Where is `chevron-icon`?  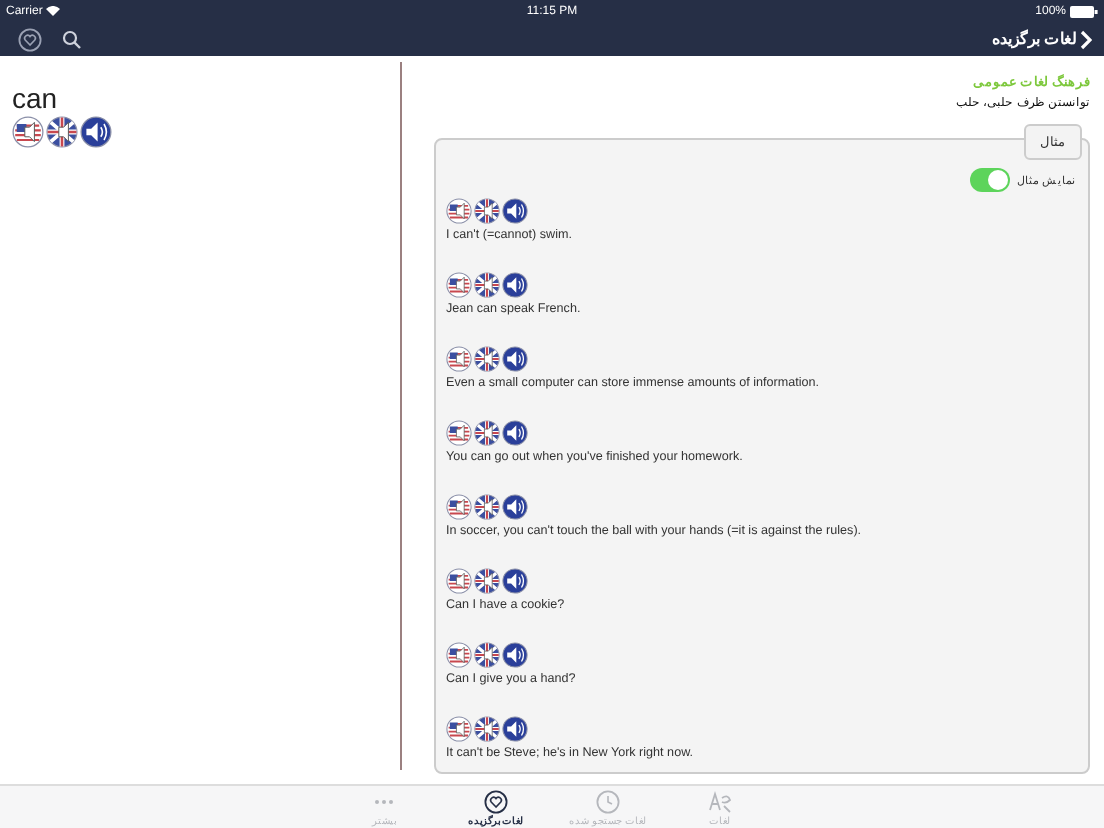 chevron-icon is located at coordinates (1086, 39).